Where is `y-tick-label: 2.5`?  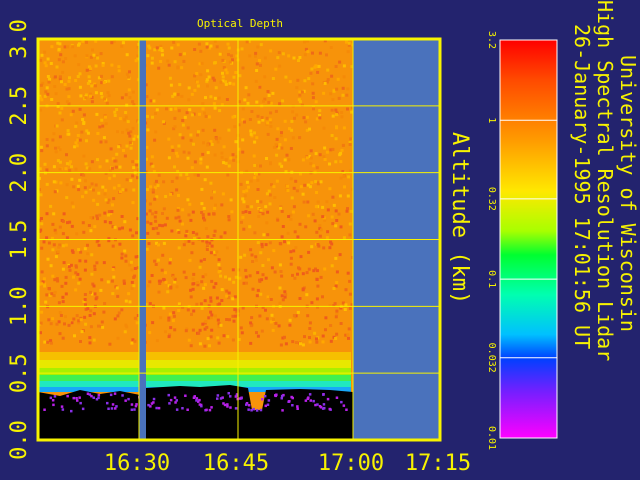
y-tick-label: 2.5 is located at coordinates (19, 106).